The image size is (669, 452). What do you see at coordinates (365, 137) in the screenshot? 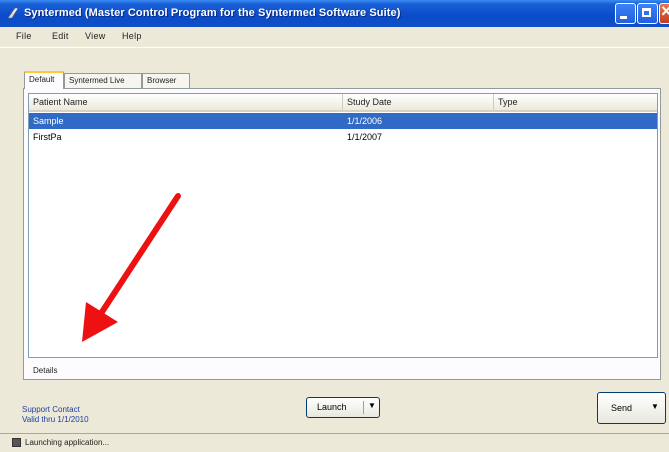
I see `cell-study-date: 1/1/2007` at bounding box center [365, 137].